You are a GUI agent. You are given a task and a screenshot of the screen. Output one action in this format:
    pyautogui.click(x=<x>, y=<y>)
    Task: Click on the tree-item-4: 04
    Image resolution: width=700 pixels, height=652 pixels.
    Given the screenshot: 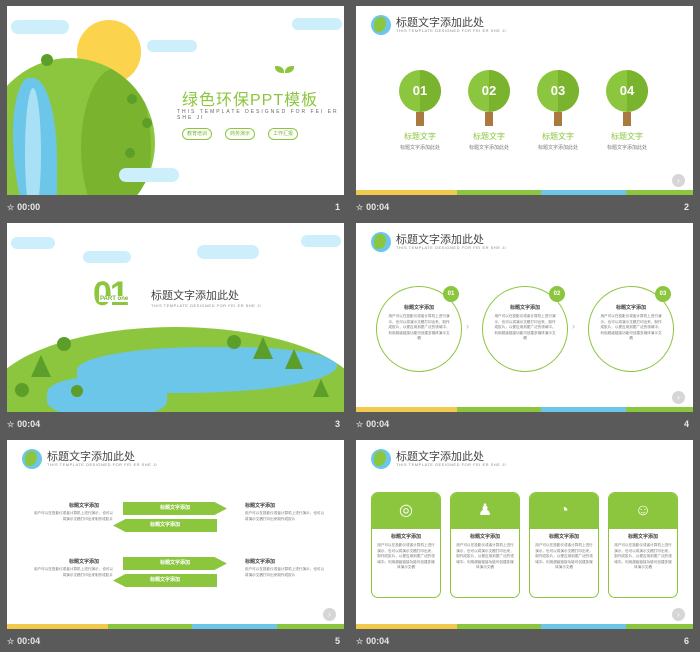 What is the action you would take?
    pyautogui.click(x=627, y=98)
    